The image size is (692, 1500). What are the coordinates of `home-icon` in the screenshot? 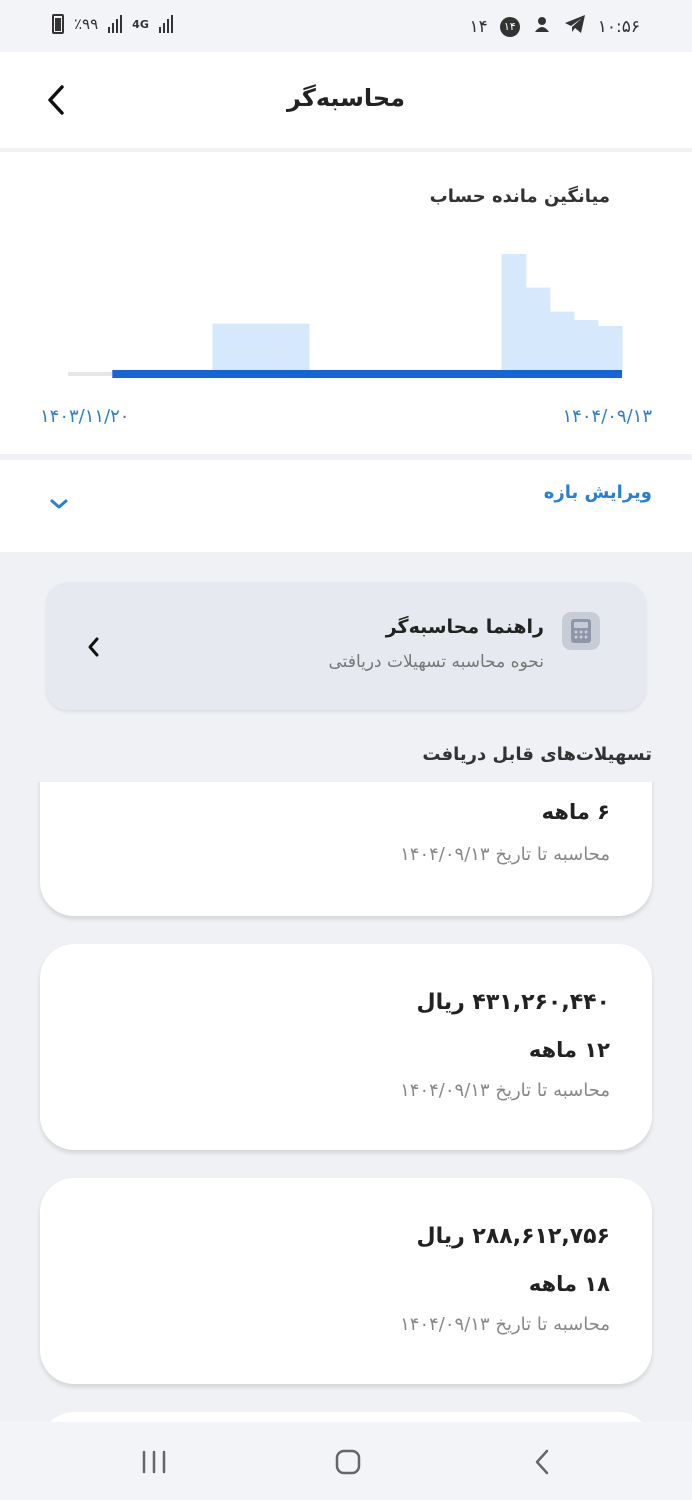 It's located at (348, 1462).